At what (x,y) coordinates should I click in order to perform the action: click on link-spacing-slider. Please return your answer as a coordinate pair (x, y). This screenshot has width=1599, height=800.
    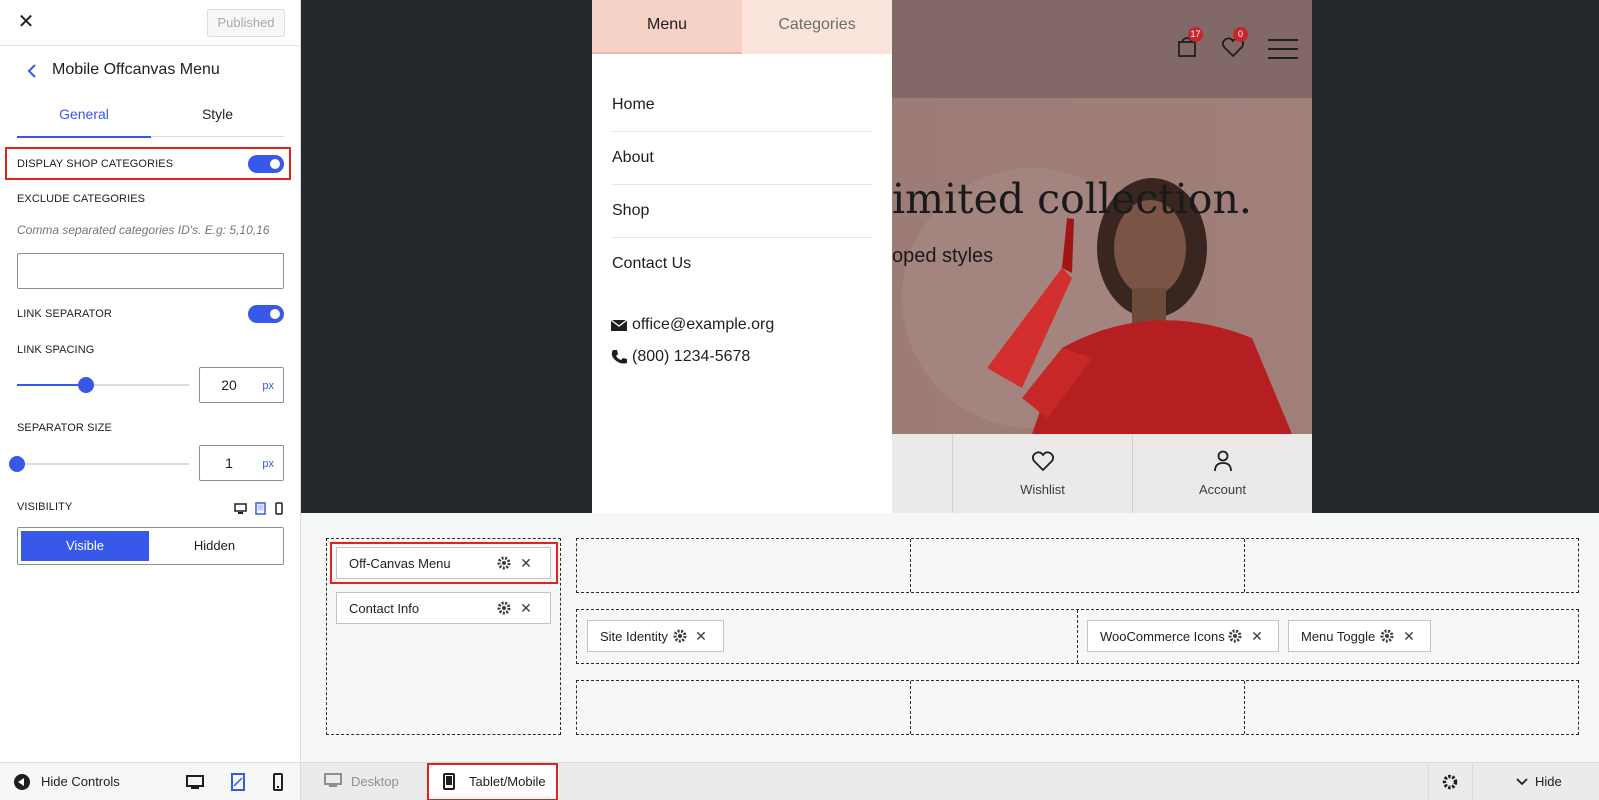
    Looking at the image, I should click on (103, 385).